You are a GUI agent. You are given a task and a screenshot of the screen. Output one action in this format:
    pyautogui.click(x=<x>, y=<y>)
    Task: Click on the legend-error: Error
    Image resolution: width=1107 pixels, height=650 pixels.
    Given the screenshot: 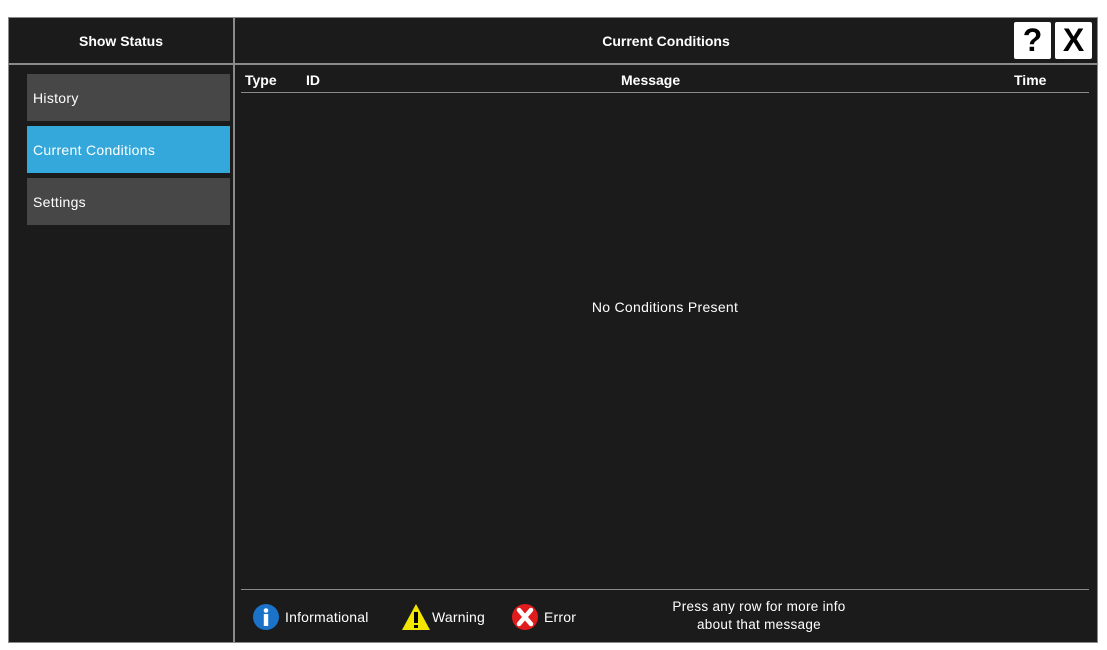 What is the action you would take?
    pyautogui.click(x=543, y=617)
    